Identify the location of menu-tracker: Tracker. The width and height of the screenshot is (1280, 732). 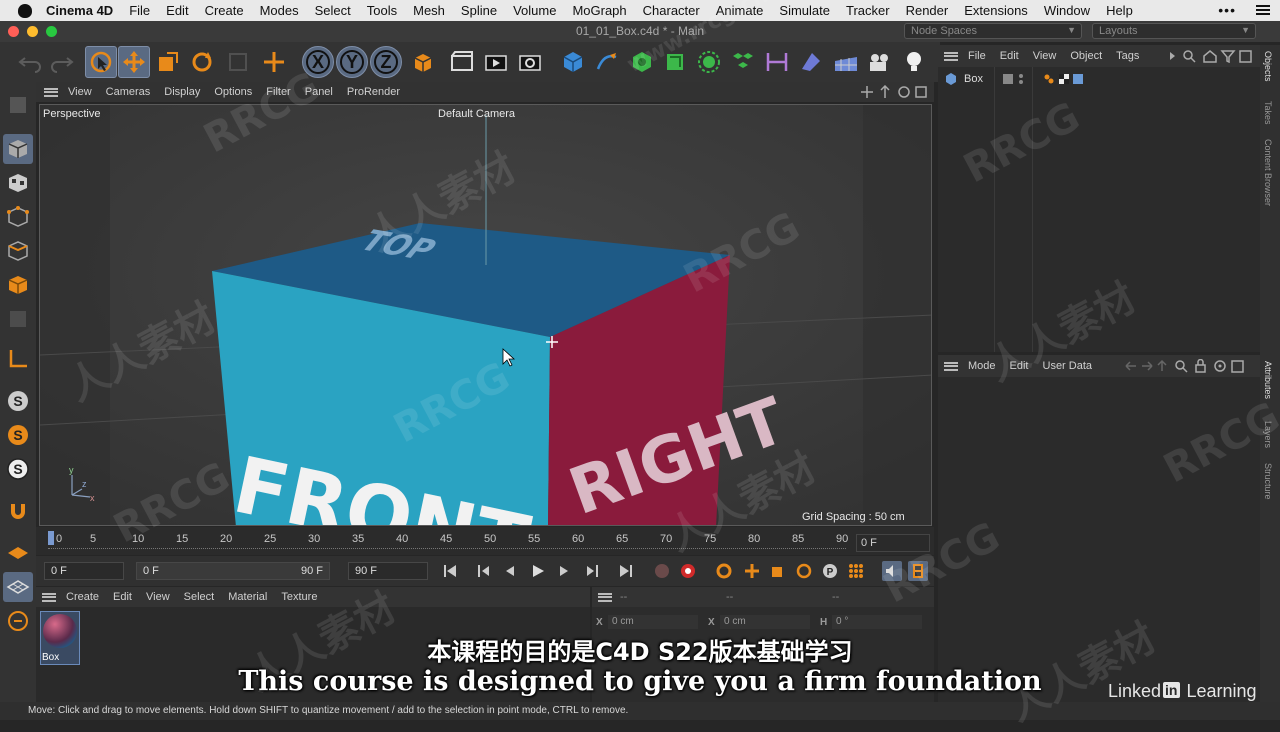
(868, 10).